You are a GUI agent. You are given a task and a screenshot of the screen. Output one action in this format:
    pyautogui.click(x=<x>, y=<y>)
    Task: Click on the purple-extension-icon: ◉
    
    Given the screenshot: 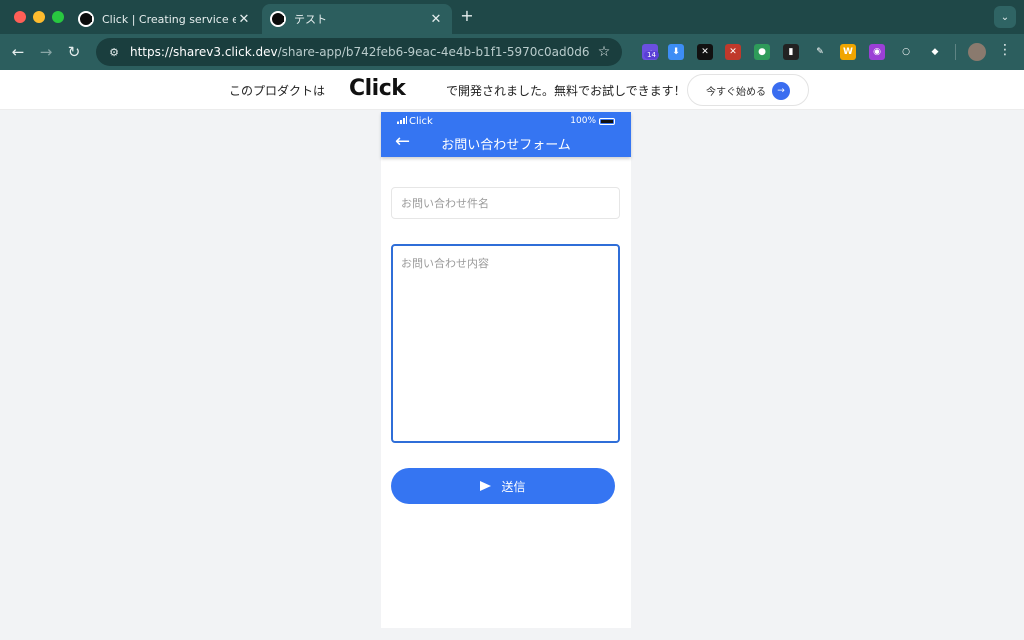 What is the action you would take?
    pyautogui.click(x=877, y=52)
    